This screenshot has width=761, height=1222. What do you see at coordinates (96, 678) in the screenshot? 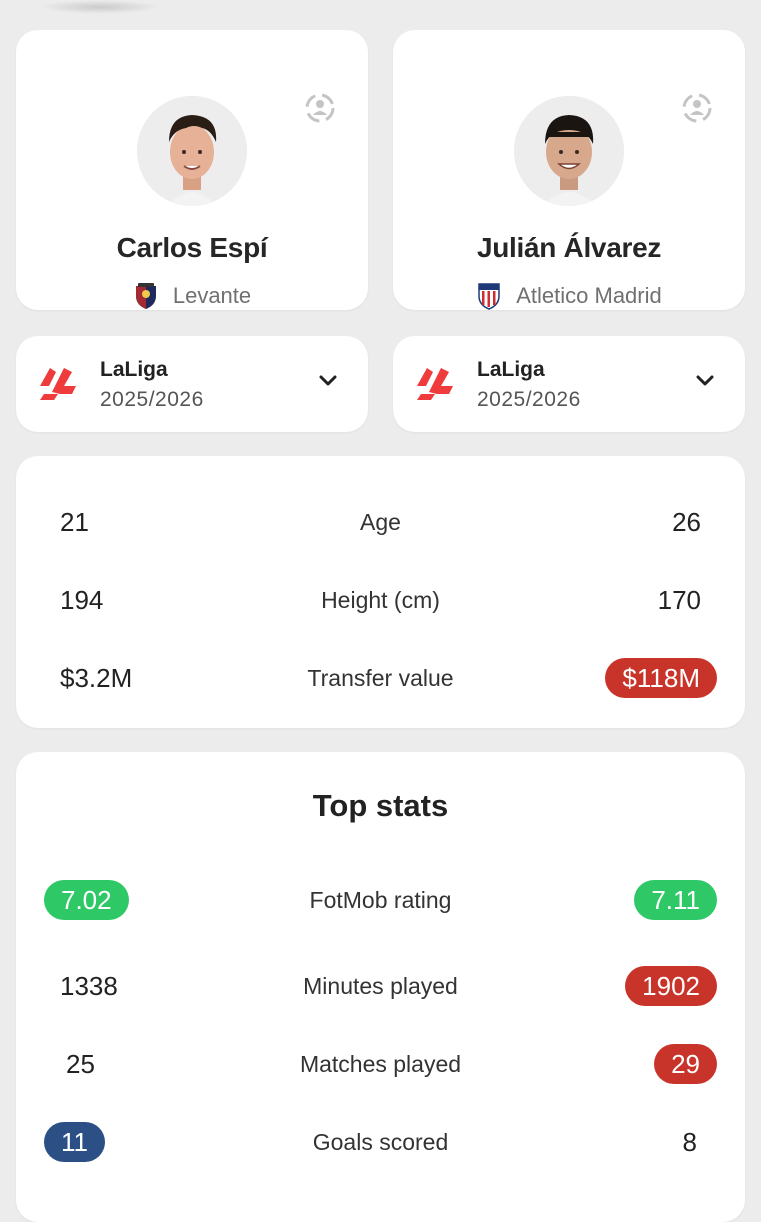
I see `left-value: $3.2M` at bounding box center [96, 678].